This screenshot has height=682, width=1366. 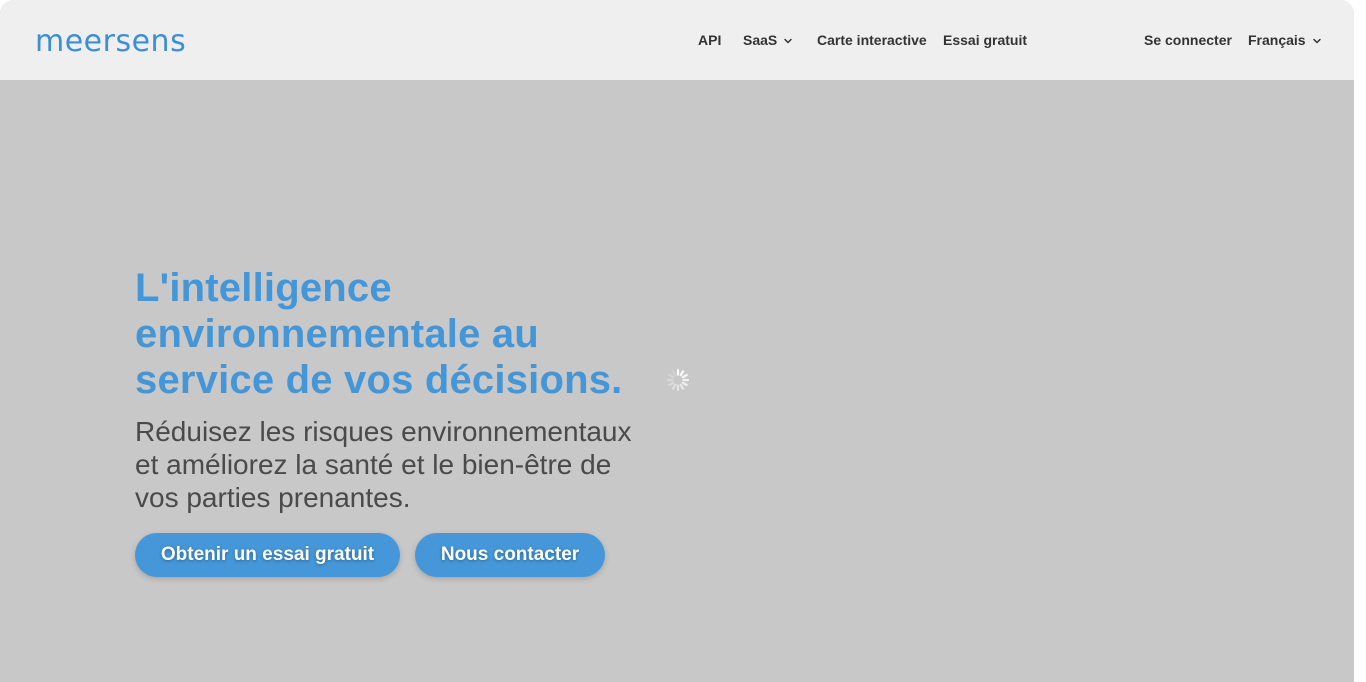 I want to click on nav-item-saas: SaaS, so click(x=768, y=40).